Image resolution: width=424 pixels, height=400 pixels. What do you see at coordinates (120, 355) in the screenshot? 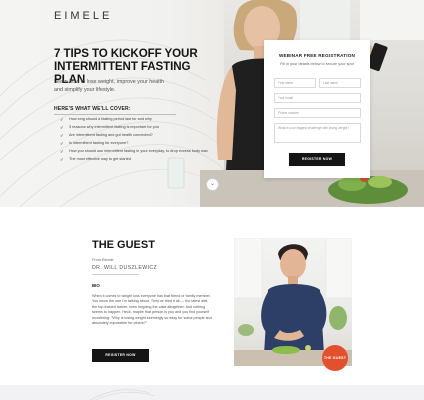
I see `guest-register-button: REGISTER NOW` at bounding box center [120, 355].